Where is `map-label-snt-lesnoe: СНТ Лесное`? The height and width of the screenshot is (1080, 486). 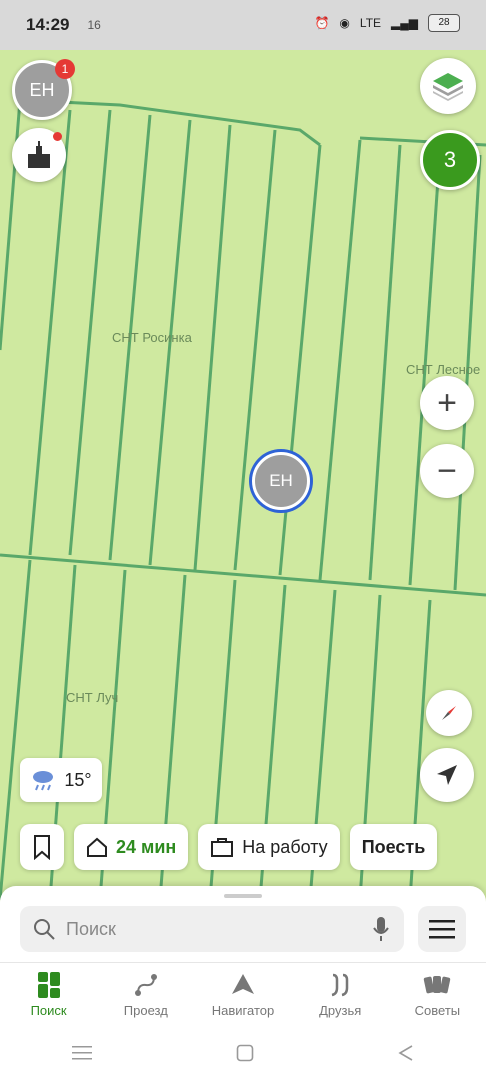 map-label-snt-lesnoe: СНТ Лесное is located at coordinates (443, 369).